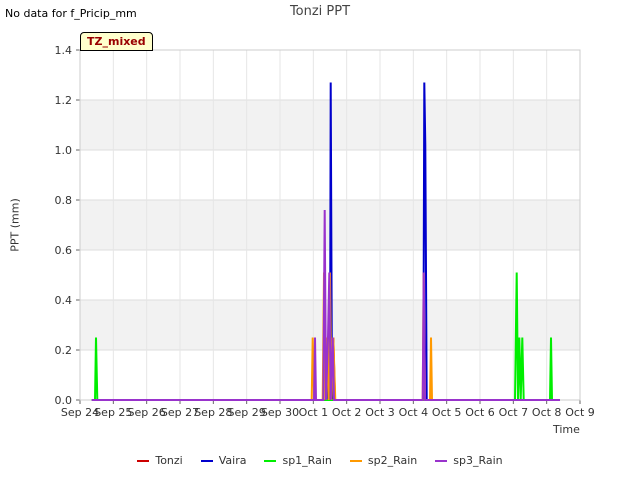 The width and height of the screenshot is (640, 480). I want to click on chart-title: Tonzi PPT, so click(320, 11).